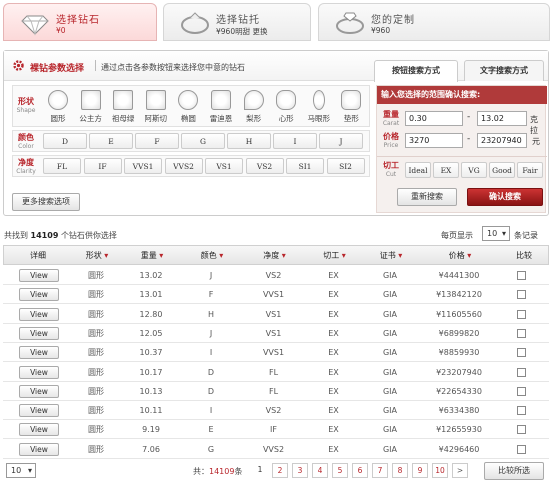 This screenshot has height=485, width=554. Describe the element at coordinates (220, 255) in the screenshot. I see `sort-arrow-icon: ▾` at that location.